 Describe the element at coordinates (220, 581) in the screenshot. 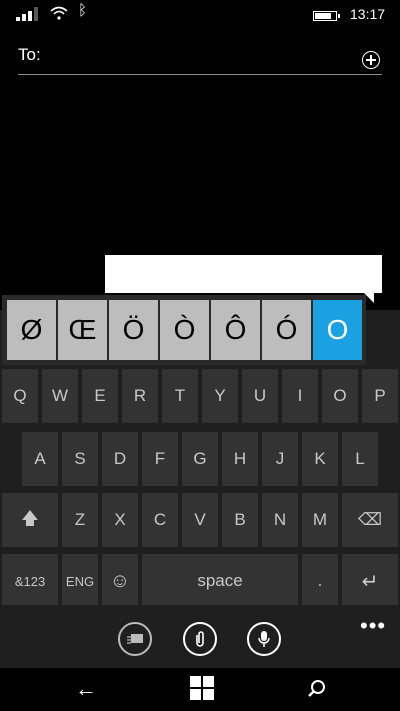

I see `space-key: space` at that location.